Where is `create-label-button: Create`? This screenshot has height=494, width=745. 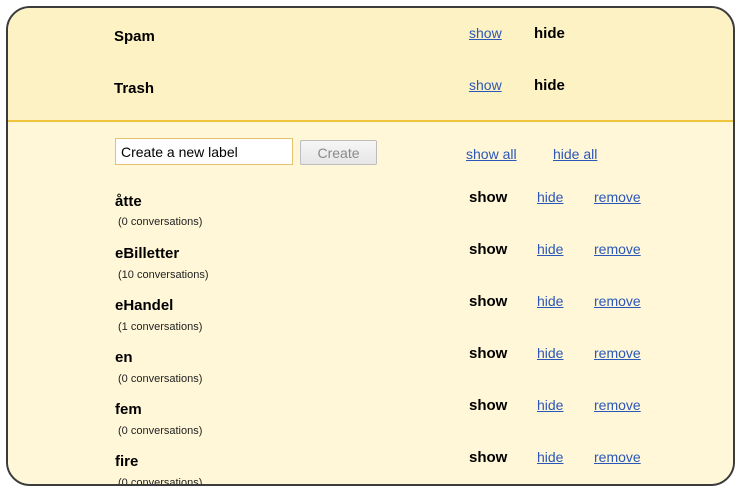 create-label-button: Create is located at coordinates (338, 152).